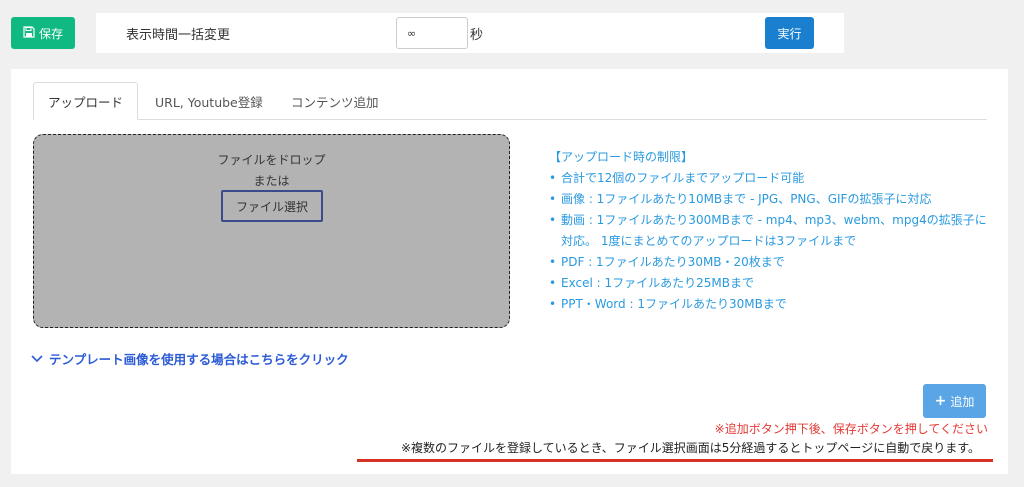 The height and width of the screenshot is (487, 1024). Describe the element at coordinates (271, 181) in the screenshot. I see `dropzone-or-text: または` at that location.